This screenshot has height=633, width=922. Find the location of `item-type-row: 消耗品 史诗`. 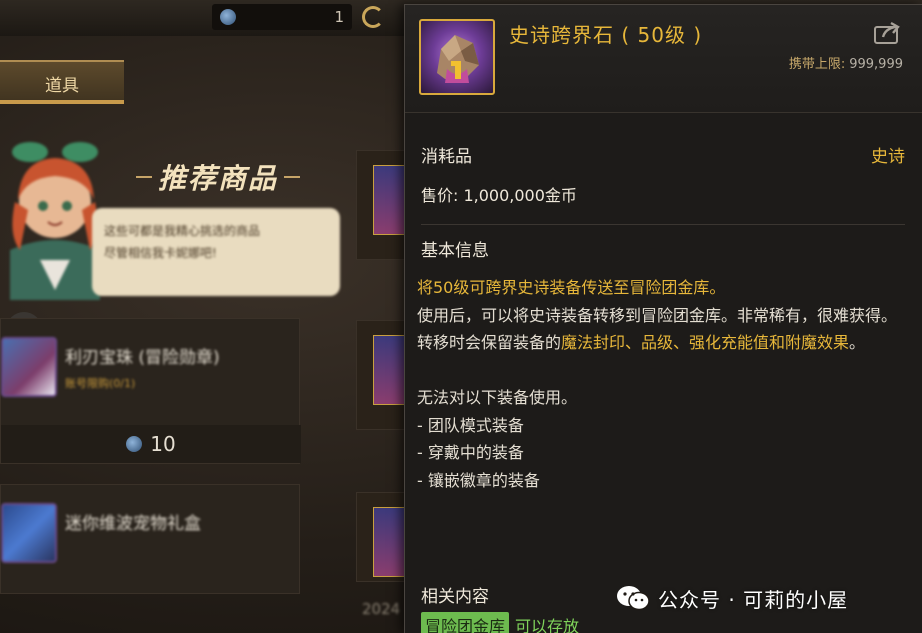

item-type-row: 消耗品 史诗 is located at coordinates (663, 154).